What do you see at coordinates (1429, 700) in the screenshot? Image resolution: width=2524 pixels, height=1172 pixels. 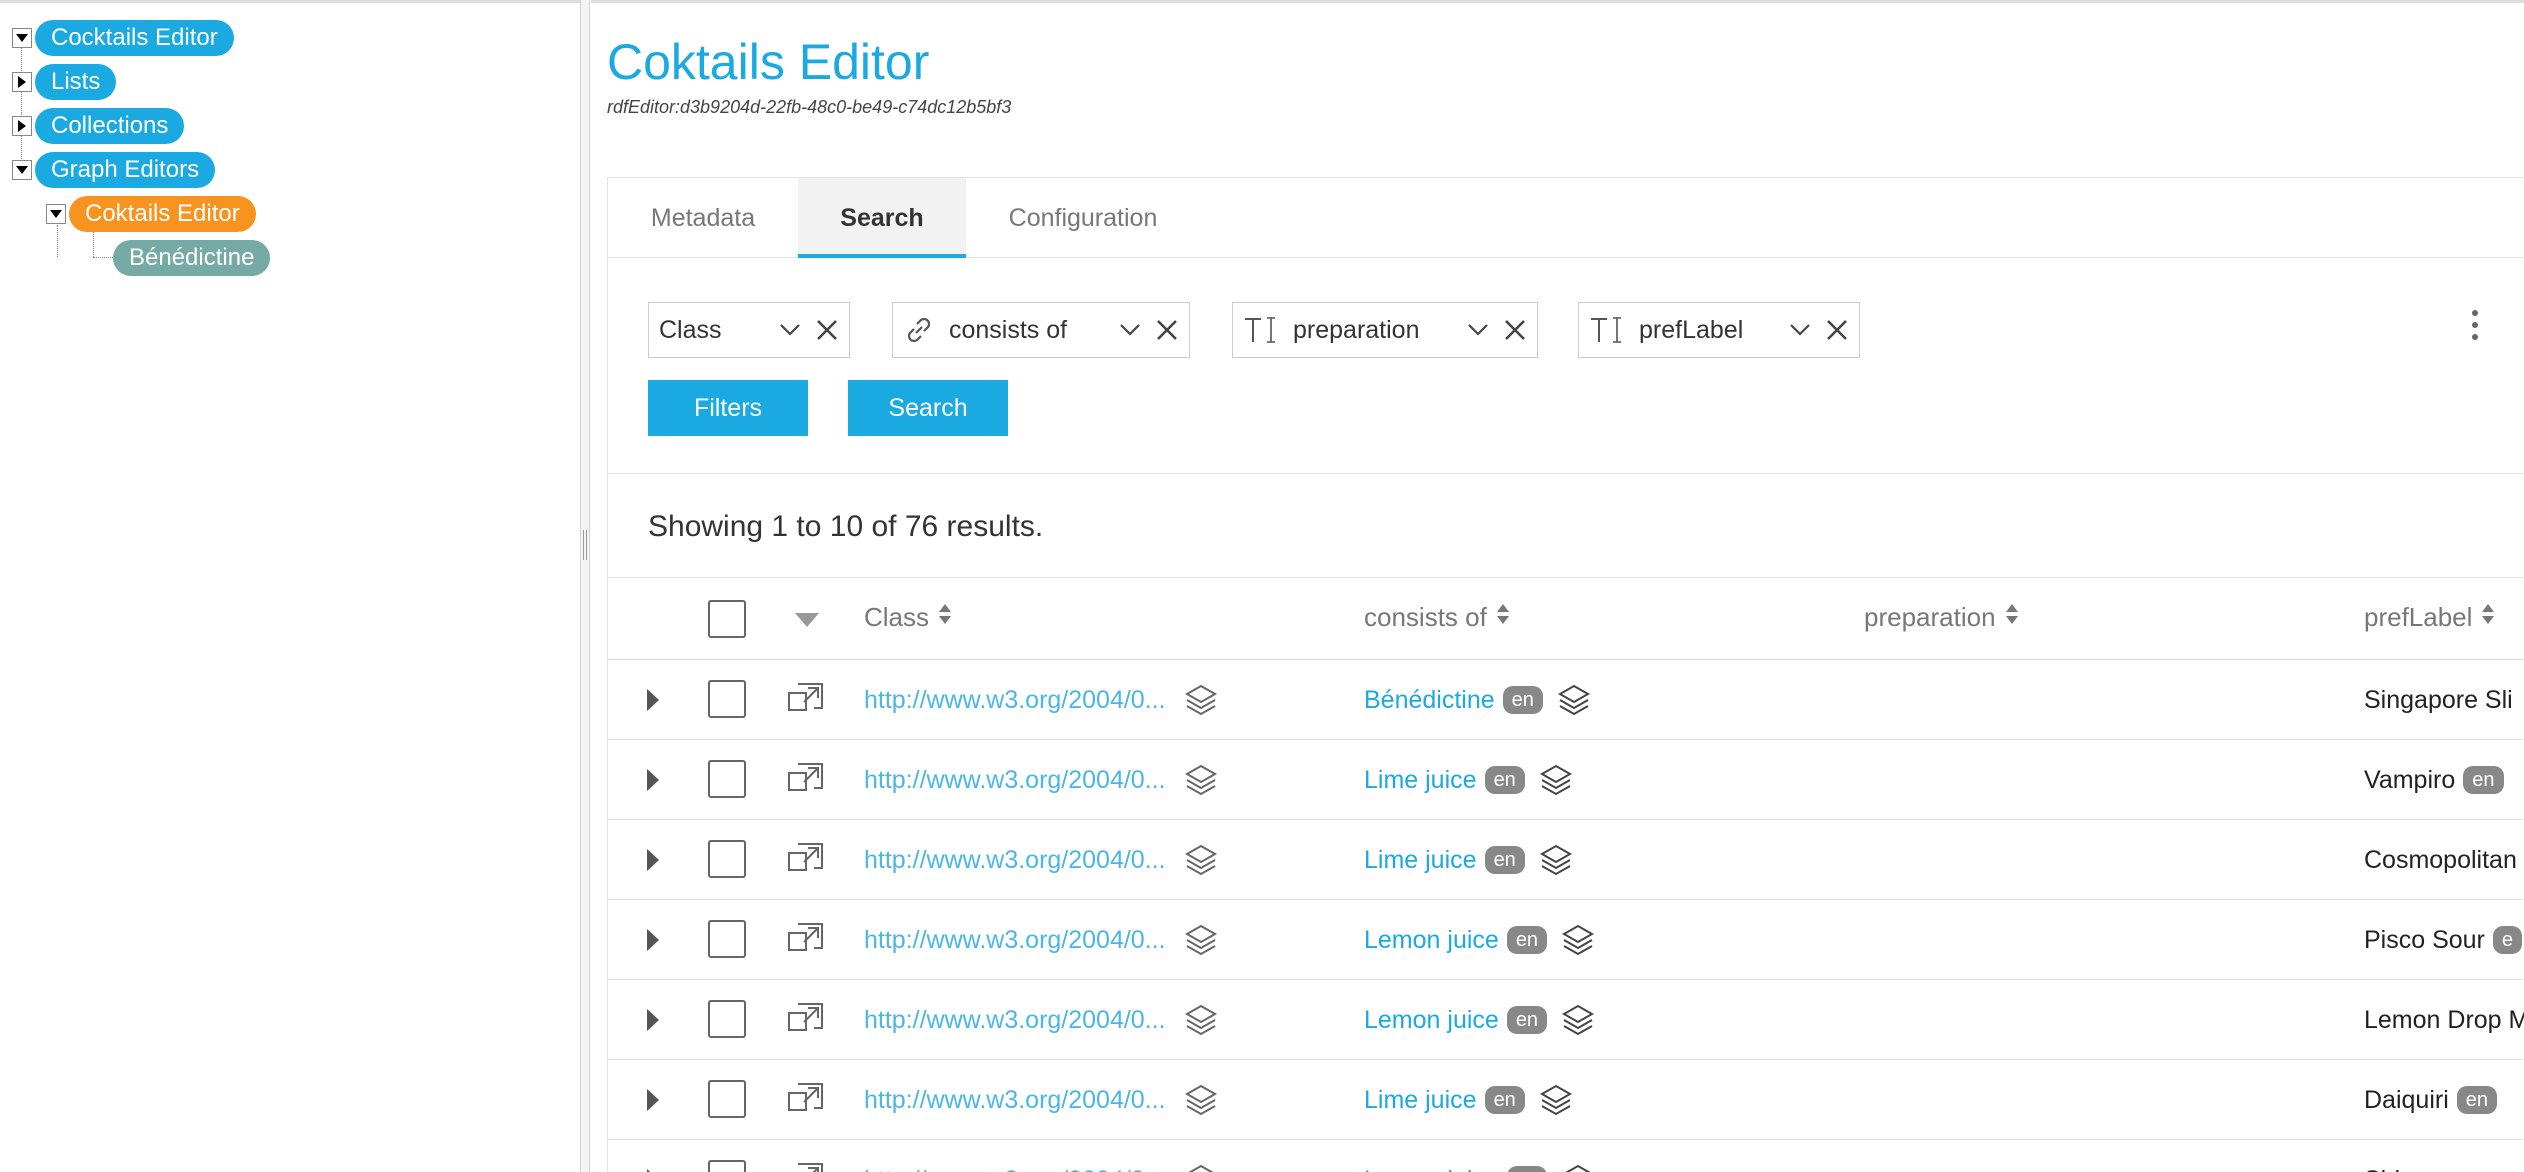 I see `consists-of-link: Bénédictine` at bounding box center [1429, 700].